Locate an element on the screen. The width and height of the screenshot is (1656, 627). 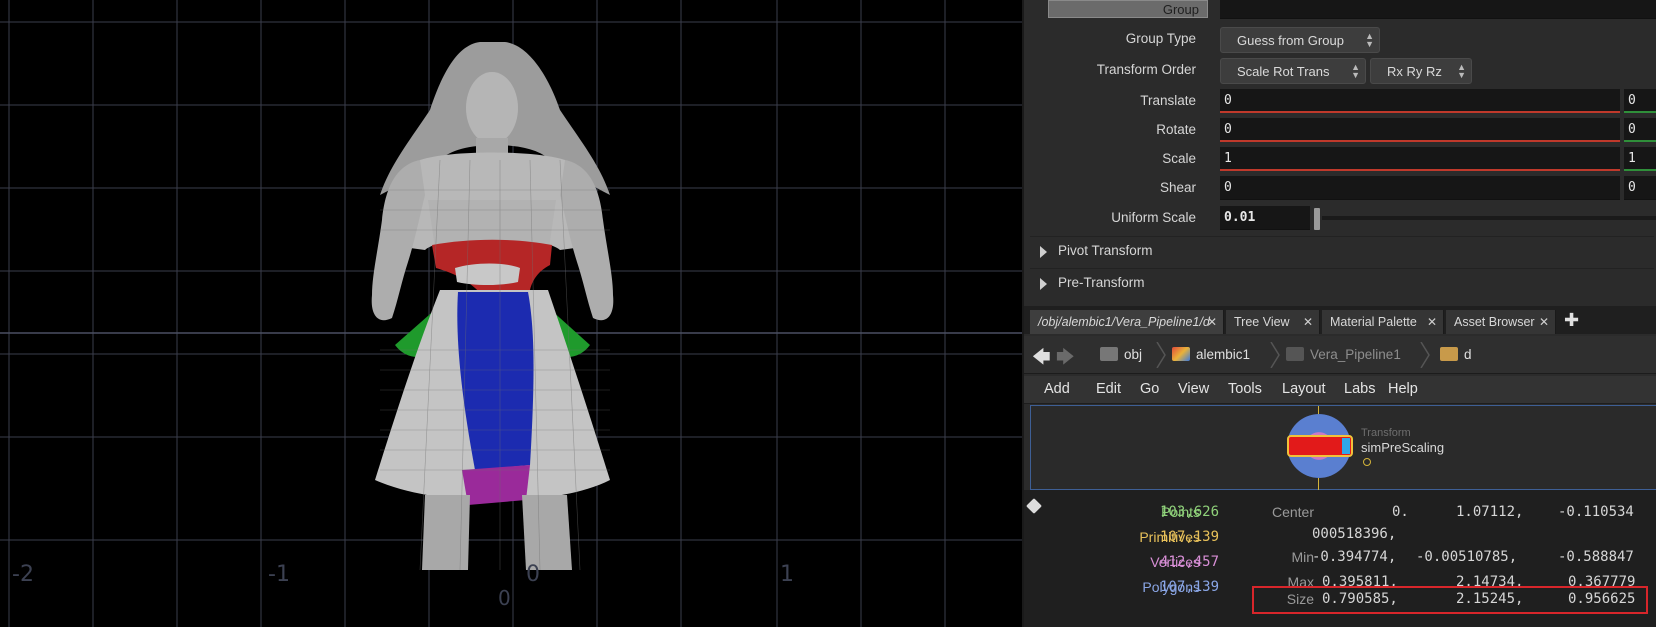
breadcrumb-alembic: alembic1 is located at coordinates (1211, 355).